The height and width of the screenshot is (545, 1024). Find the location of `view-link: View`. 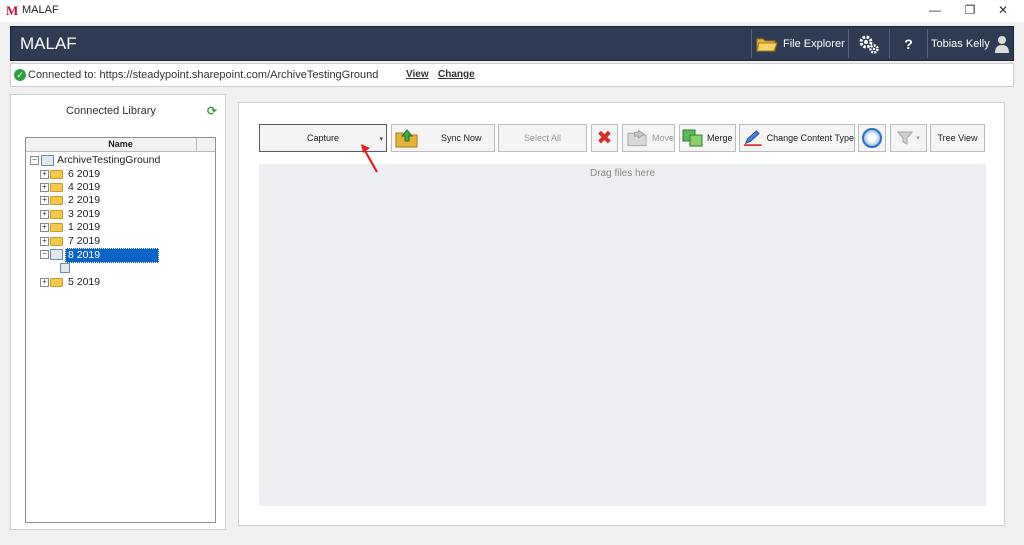

view-link: View is located at coordinates (417, 74).